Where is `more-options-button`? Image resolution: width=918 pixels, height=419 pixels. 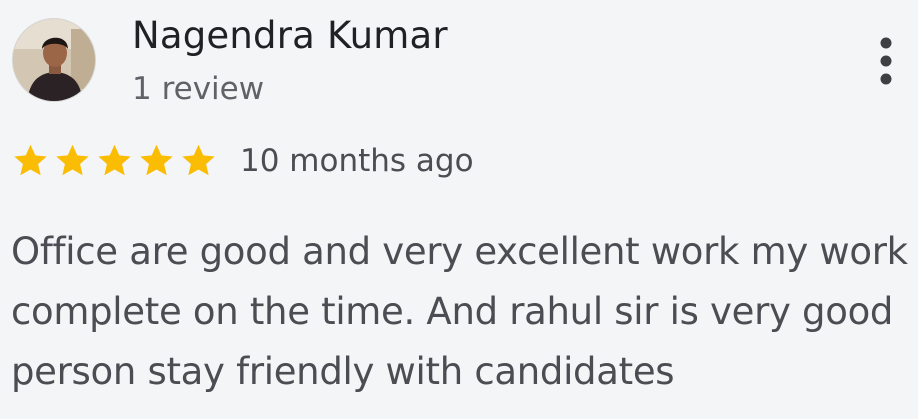 more-options-button is located at coordinates (886, 63).